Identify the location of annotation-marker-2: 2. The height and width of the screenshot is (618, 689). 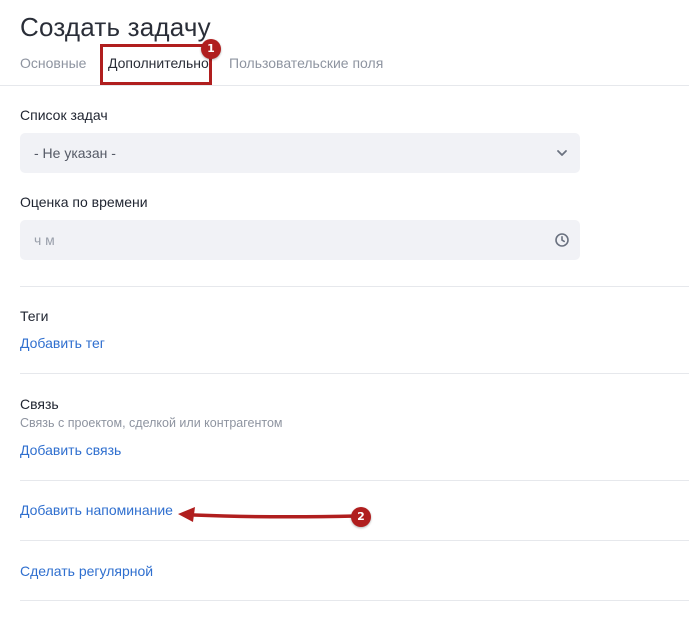
(361, 517).